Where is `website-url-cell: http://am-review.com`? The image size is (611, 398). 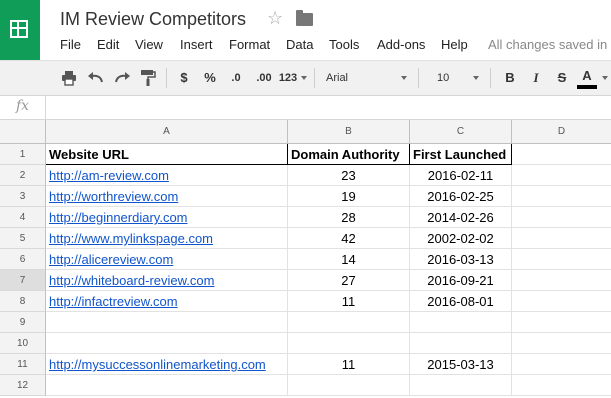
website-url-cell: http://am-review.com is located at coordinates (167, 175).